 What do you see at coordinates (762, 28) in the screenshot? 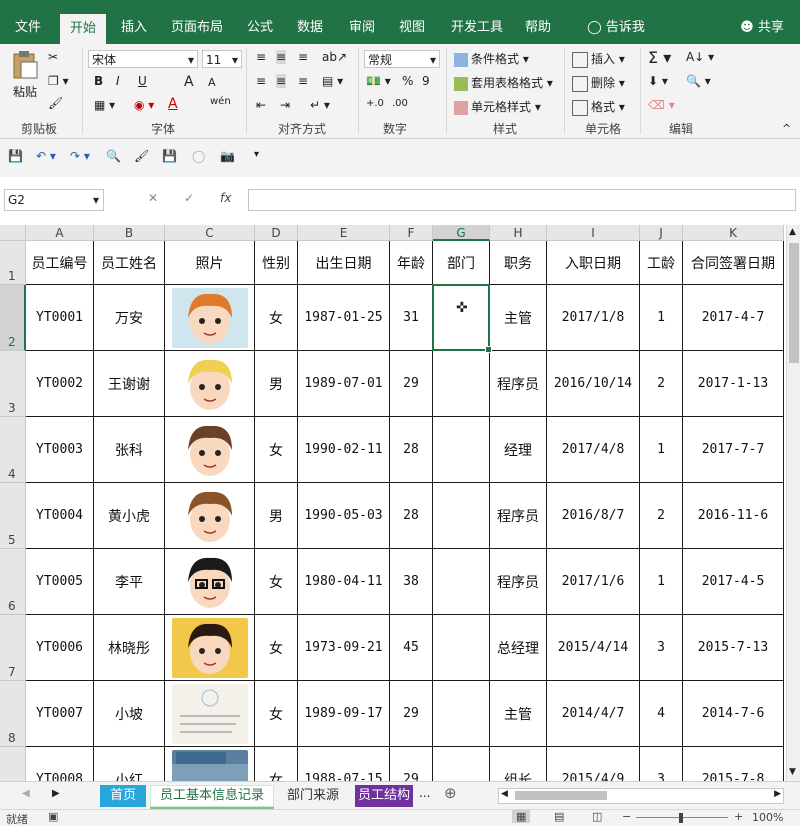
I see `share-button: ☻ 共享` at bounding box center [762, 28].